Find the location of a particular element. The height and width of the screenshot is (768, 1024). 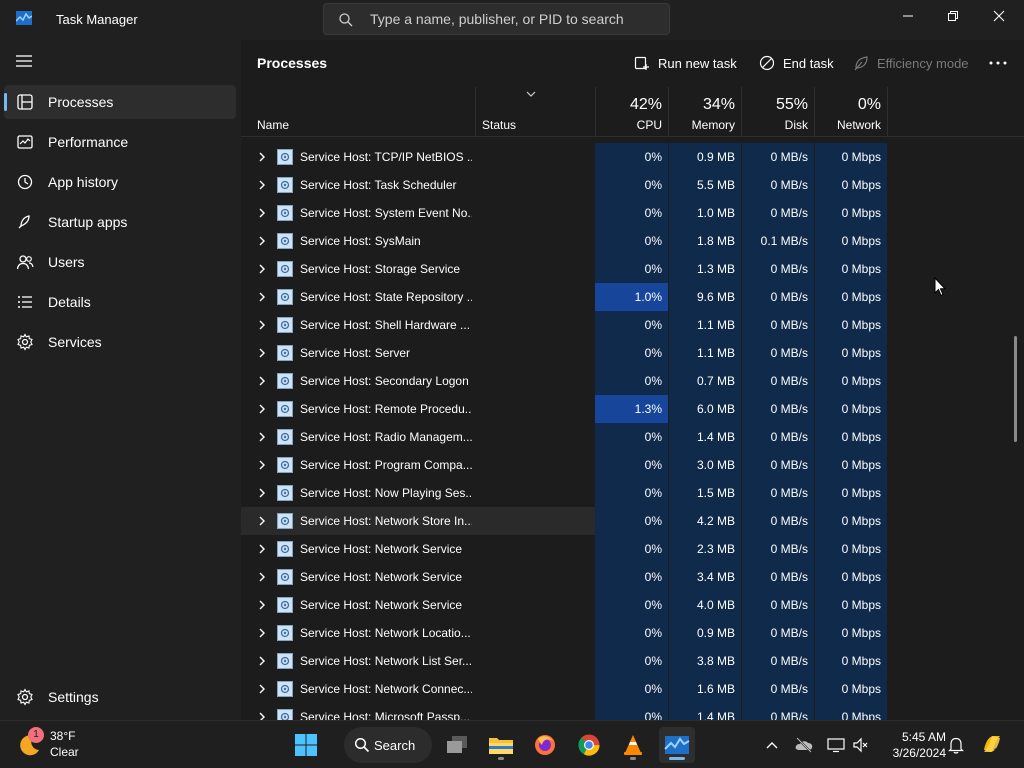

cpu-column-header: 42% CPU is located at coordinates (631, 112).